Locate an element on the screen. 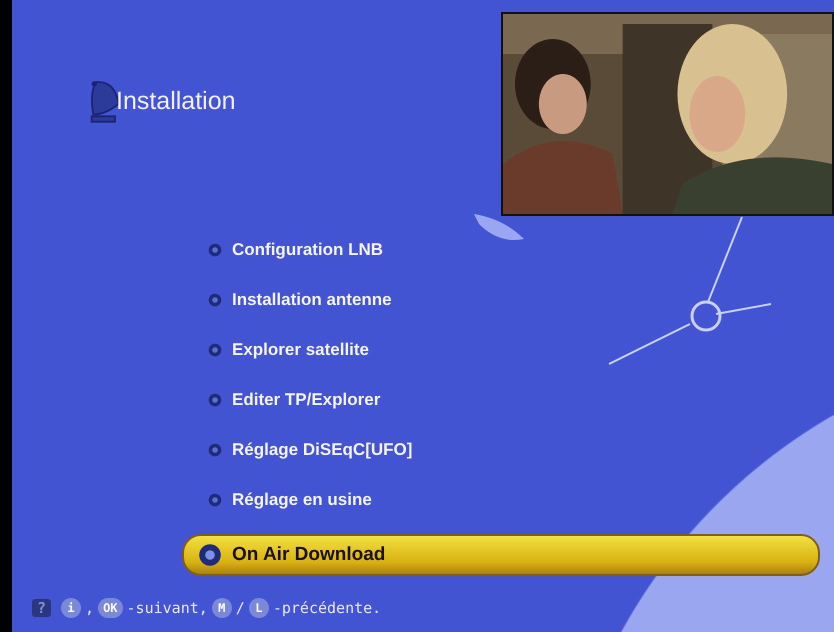 The width and height of the screenshot is (834, 632). menu-item: Réglage en usine is located at coordinates (423, 500).